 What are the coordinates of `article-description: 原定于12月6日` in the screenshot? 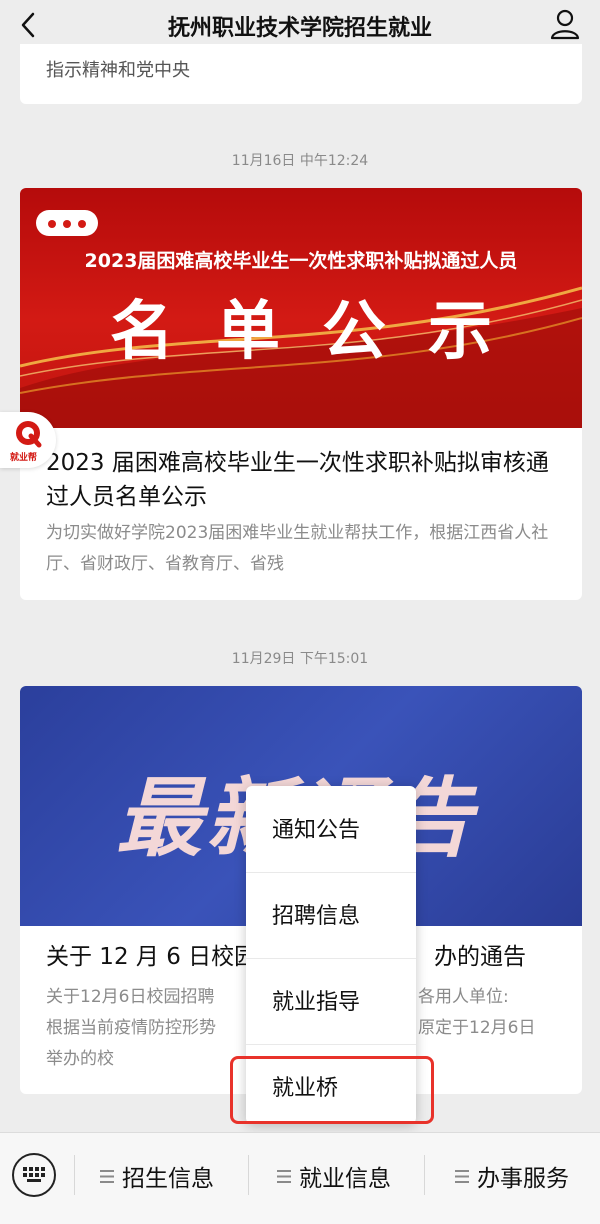 It's located at (477, 1028).